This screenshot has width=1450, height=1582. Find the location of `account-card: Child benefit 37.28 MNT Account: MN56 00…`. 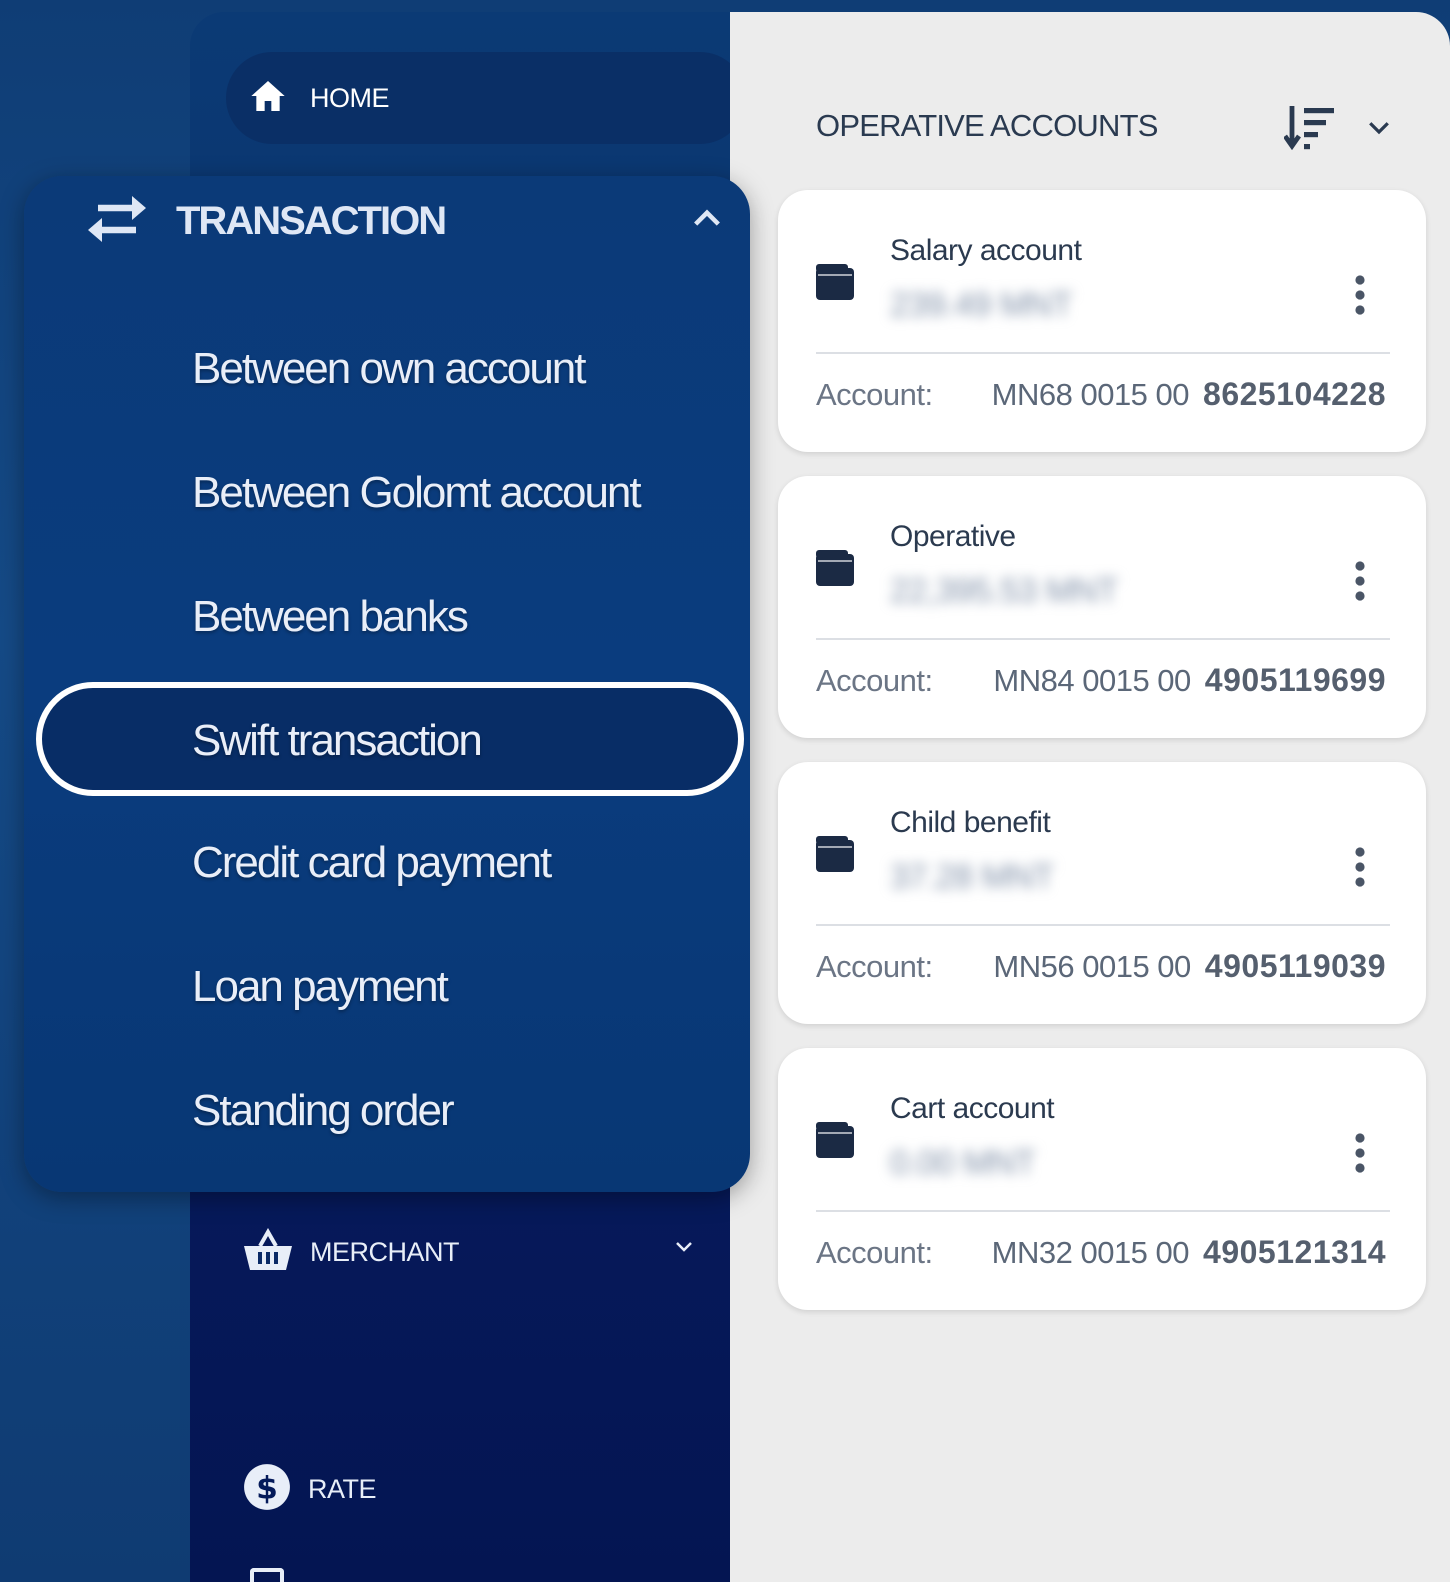

account-card: Child benefit 37.28 MNT Account: MN56 00… is located at coordinates (1102, 893).